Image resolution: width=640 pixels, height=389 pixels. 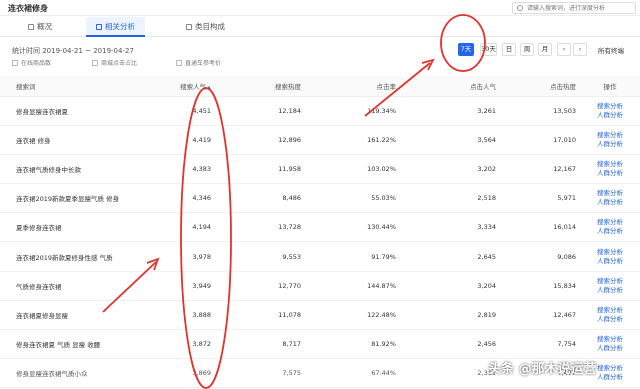 I want to click on col-click-rate: 点击率, so click(x=352, y=86).